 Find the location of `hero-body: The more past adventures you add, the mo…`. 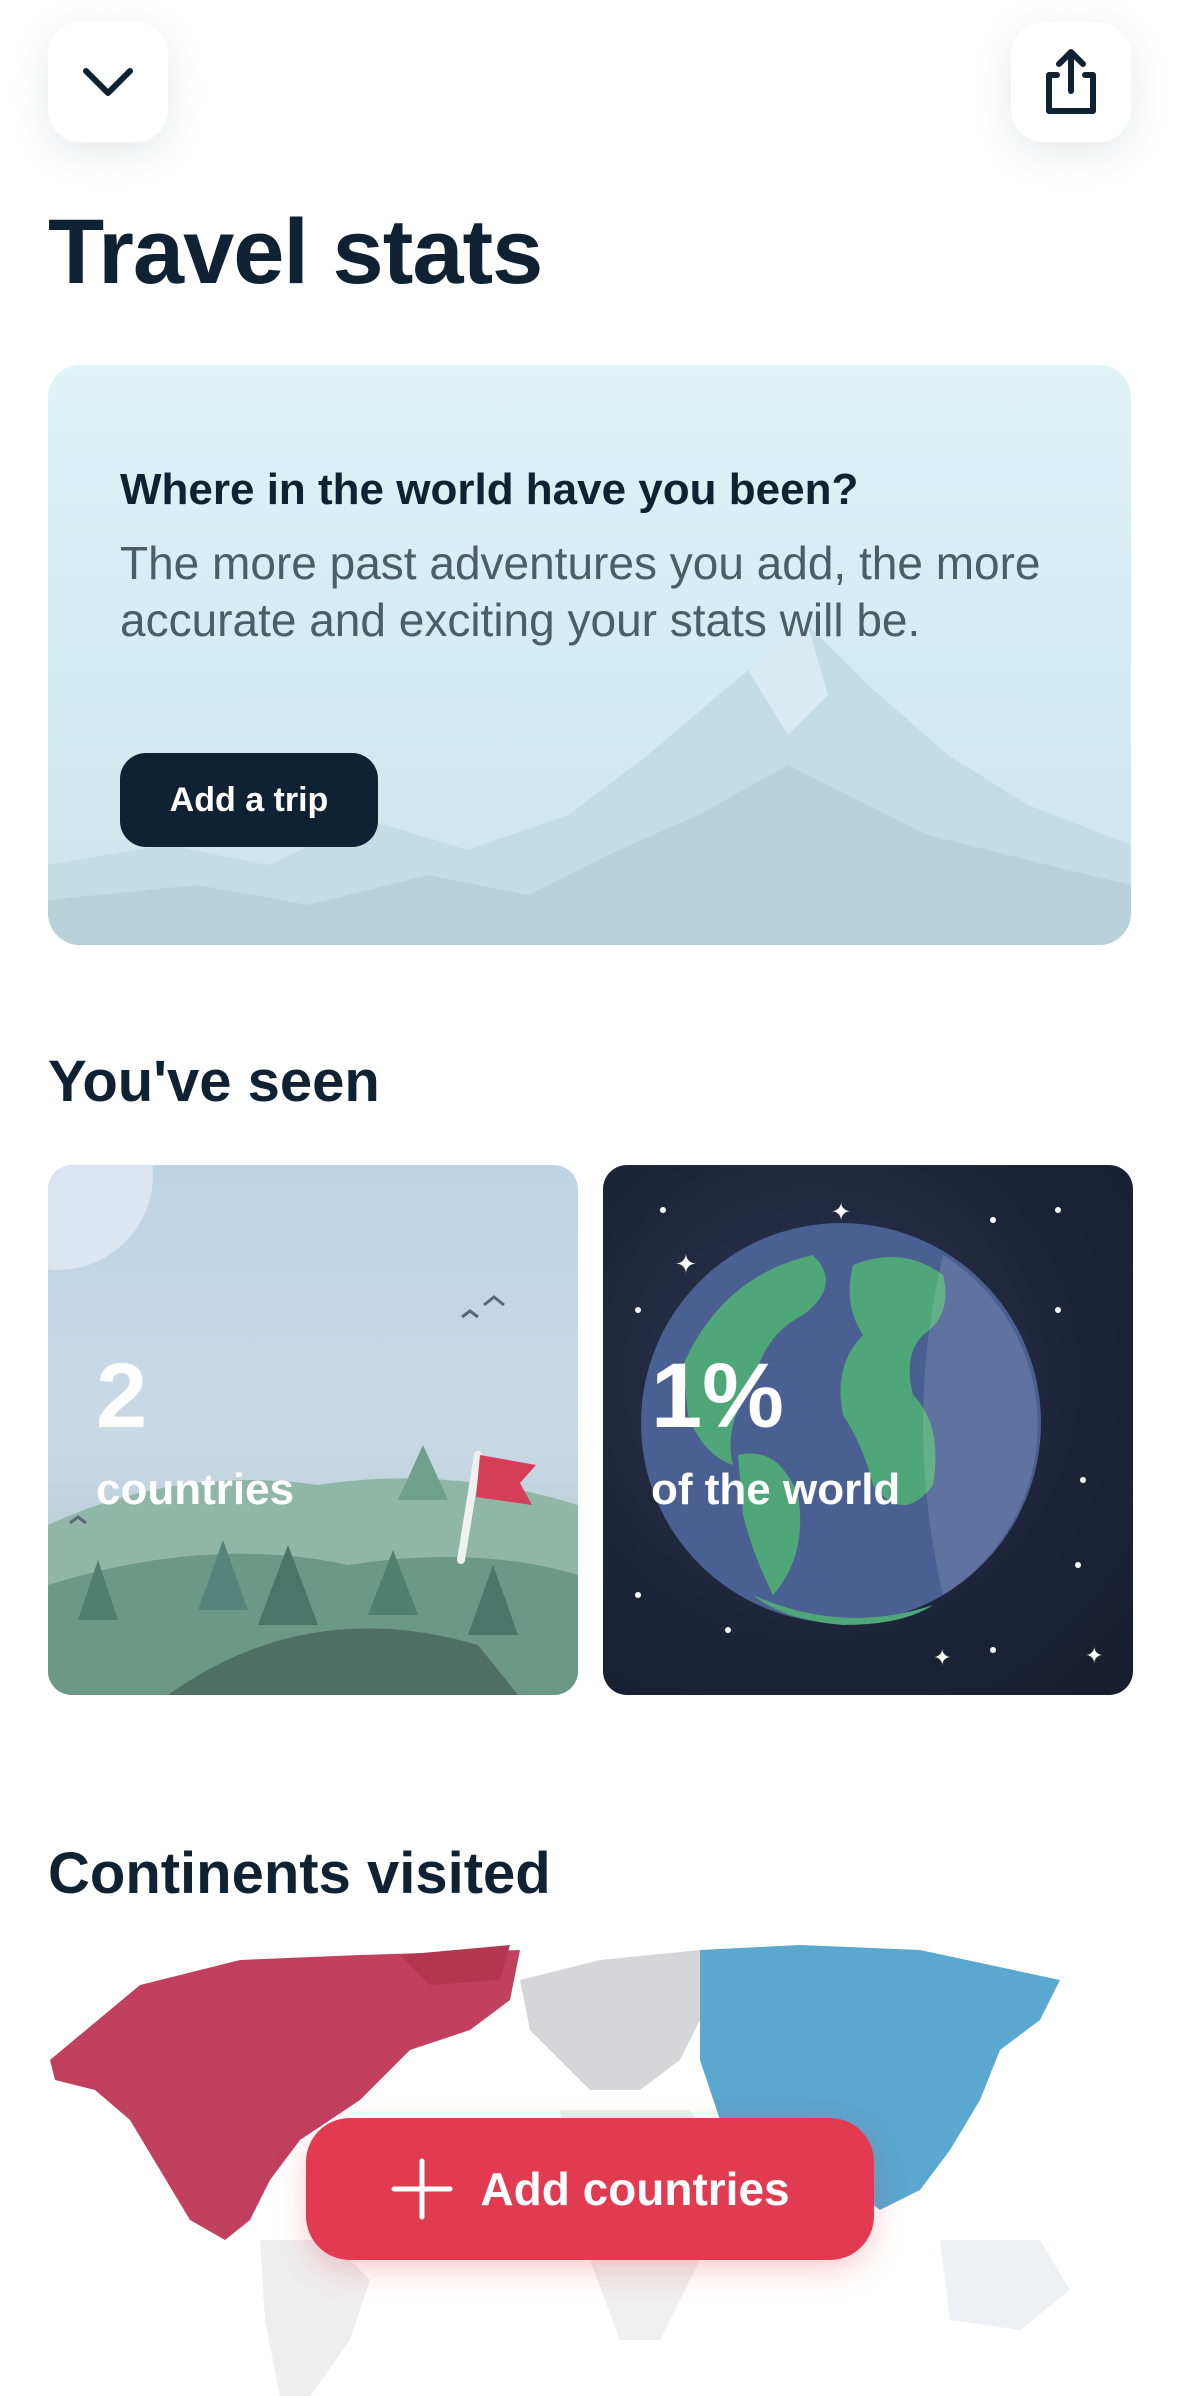

hero-body: The more past adventures you add, the mo… is located at coordinates (580, 591).